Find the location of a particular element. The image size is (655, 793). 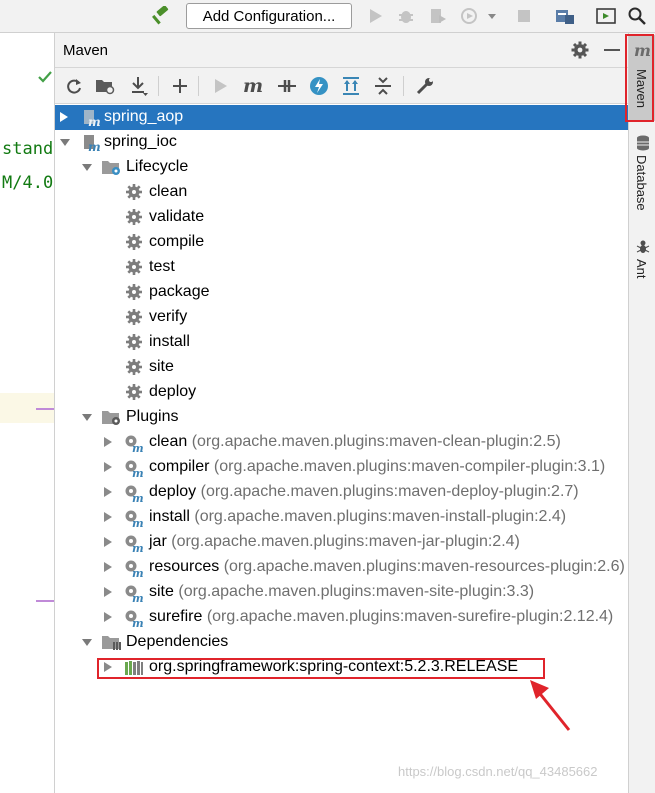

tree-node-goal: install is located at coordinates (341, 342).